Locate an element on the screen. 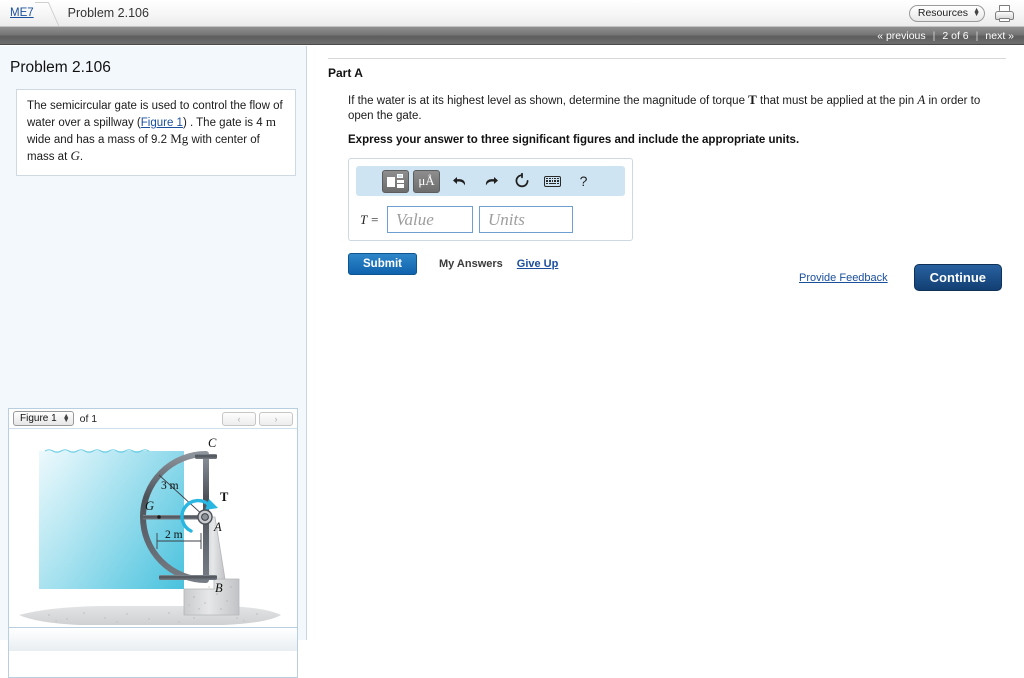 The image size is (1024, 678). semicircular-gate-diagram: 3 m 2 m C G A B T is located at coordinates (150, 530).